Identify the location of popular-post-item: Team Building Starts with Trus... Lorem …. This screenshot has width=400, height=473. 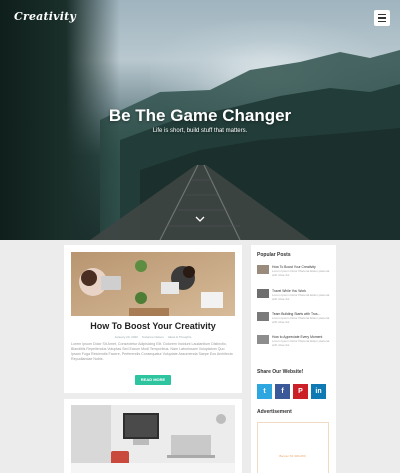
(295, 322).